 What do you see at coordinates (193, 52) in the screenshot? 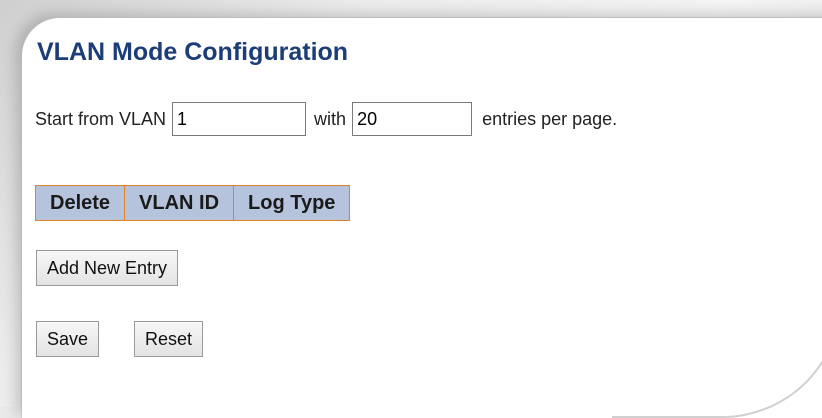
I see `page-title: VLAN Mode Configuration` at bounding box center [193, 52].